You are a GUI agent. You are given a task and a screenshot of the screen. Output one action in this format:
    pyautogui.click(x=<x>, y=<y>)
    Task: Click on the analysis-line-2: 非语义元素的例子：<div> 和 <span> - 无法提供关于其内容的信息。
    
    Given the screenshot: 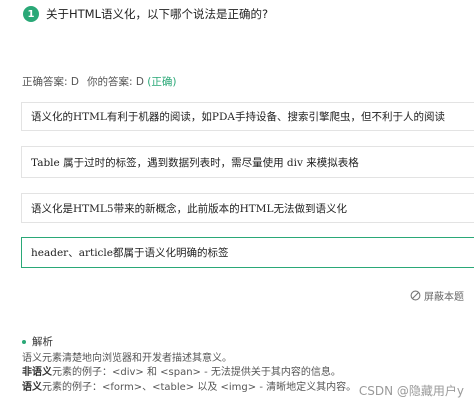 What is the action you would take?
    pyautogui.click(x=242, y=373)
    